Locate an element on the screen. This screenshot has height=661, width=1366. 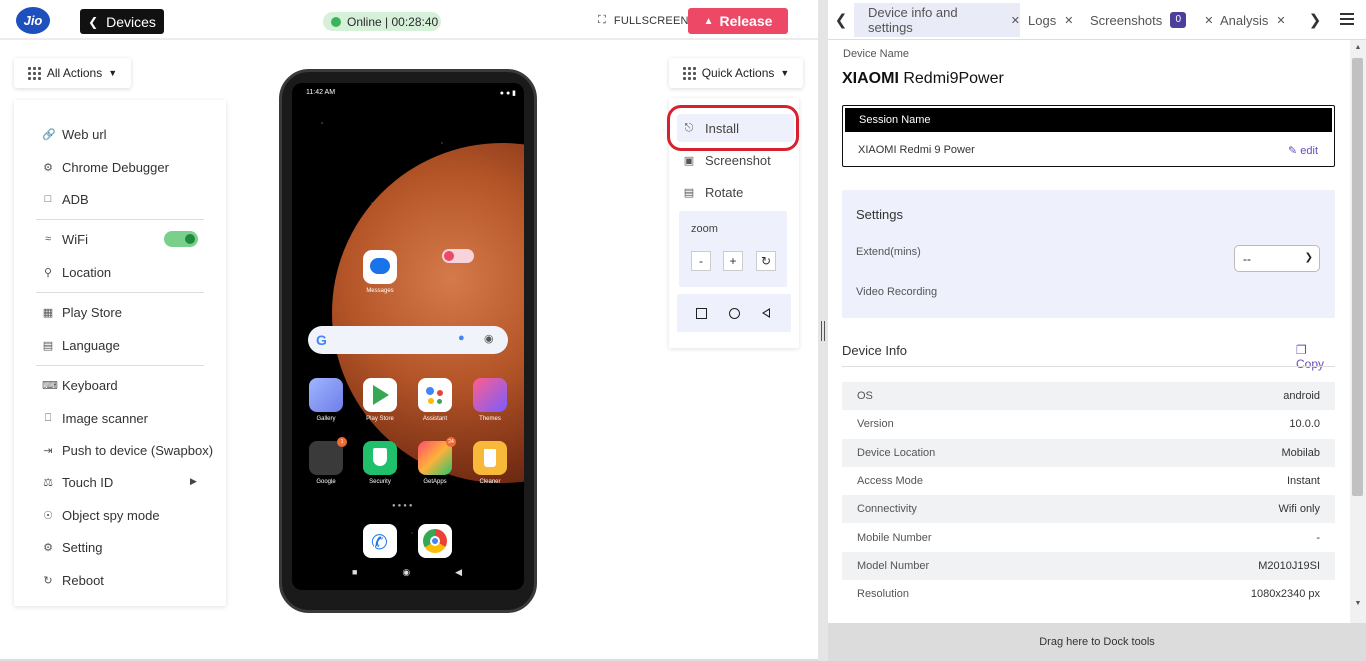
zoom-in-button: + is located at coordinates (733, 261).